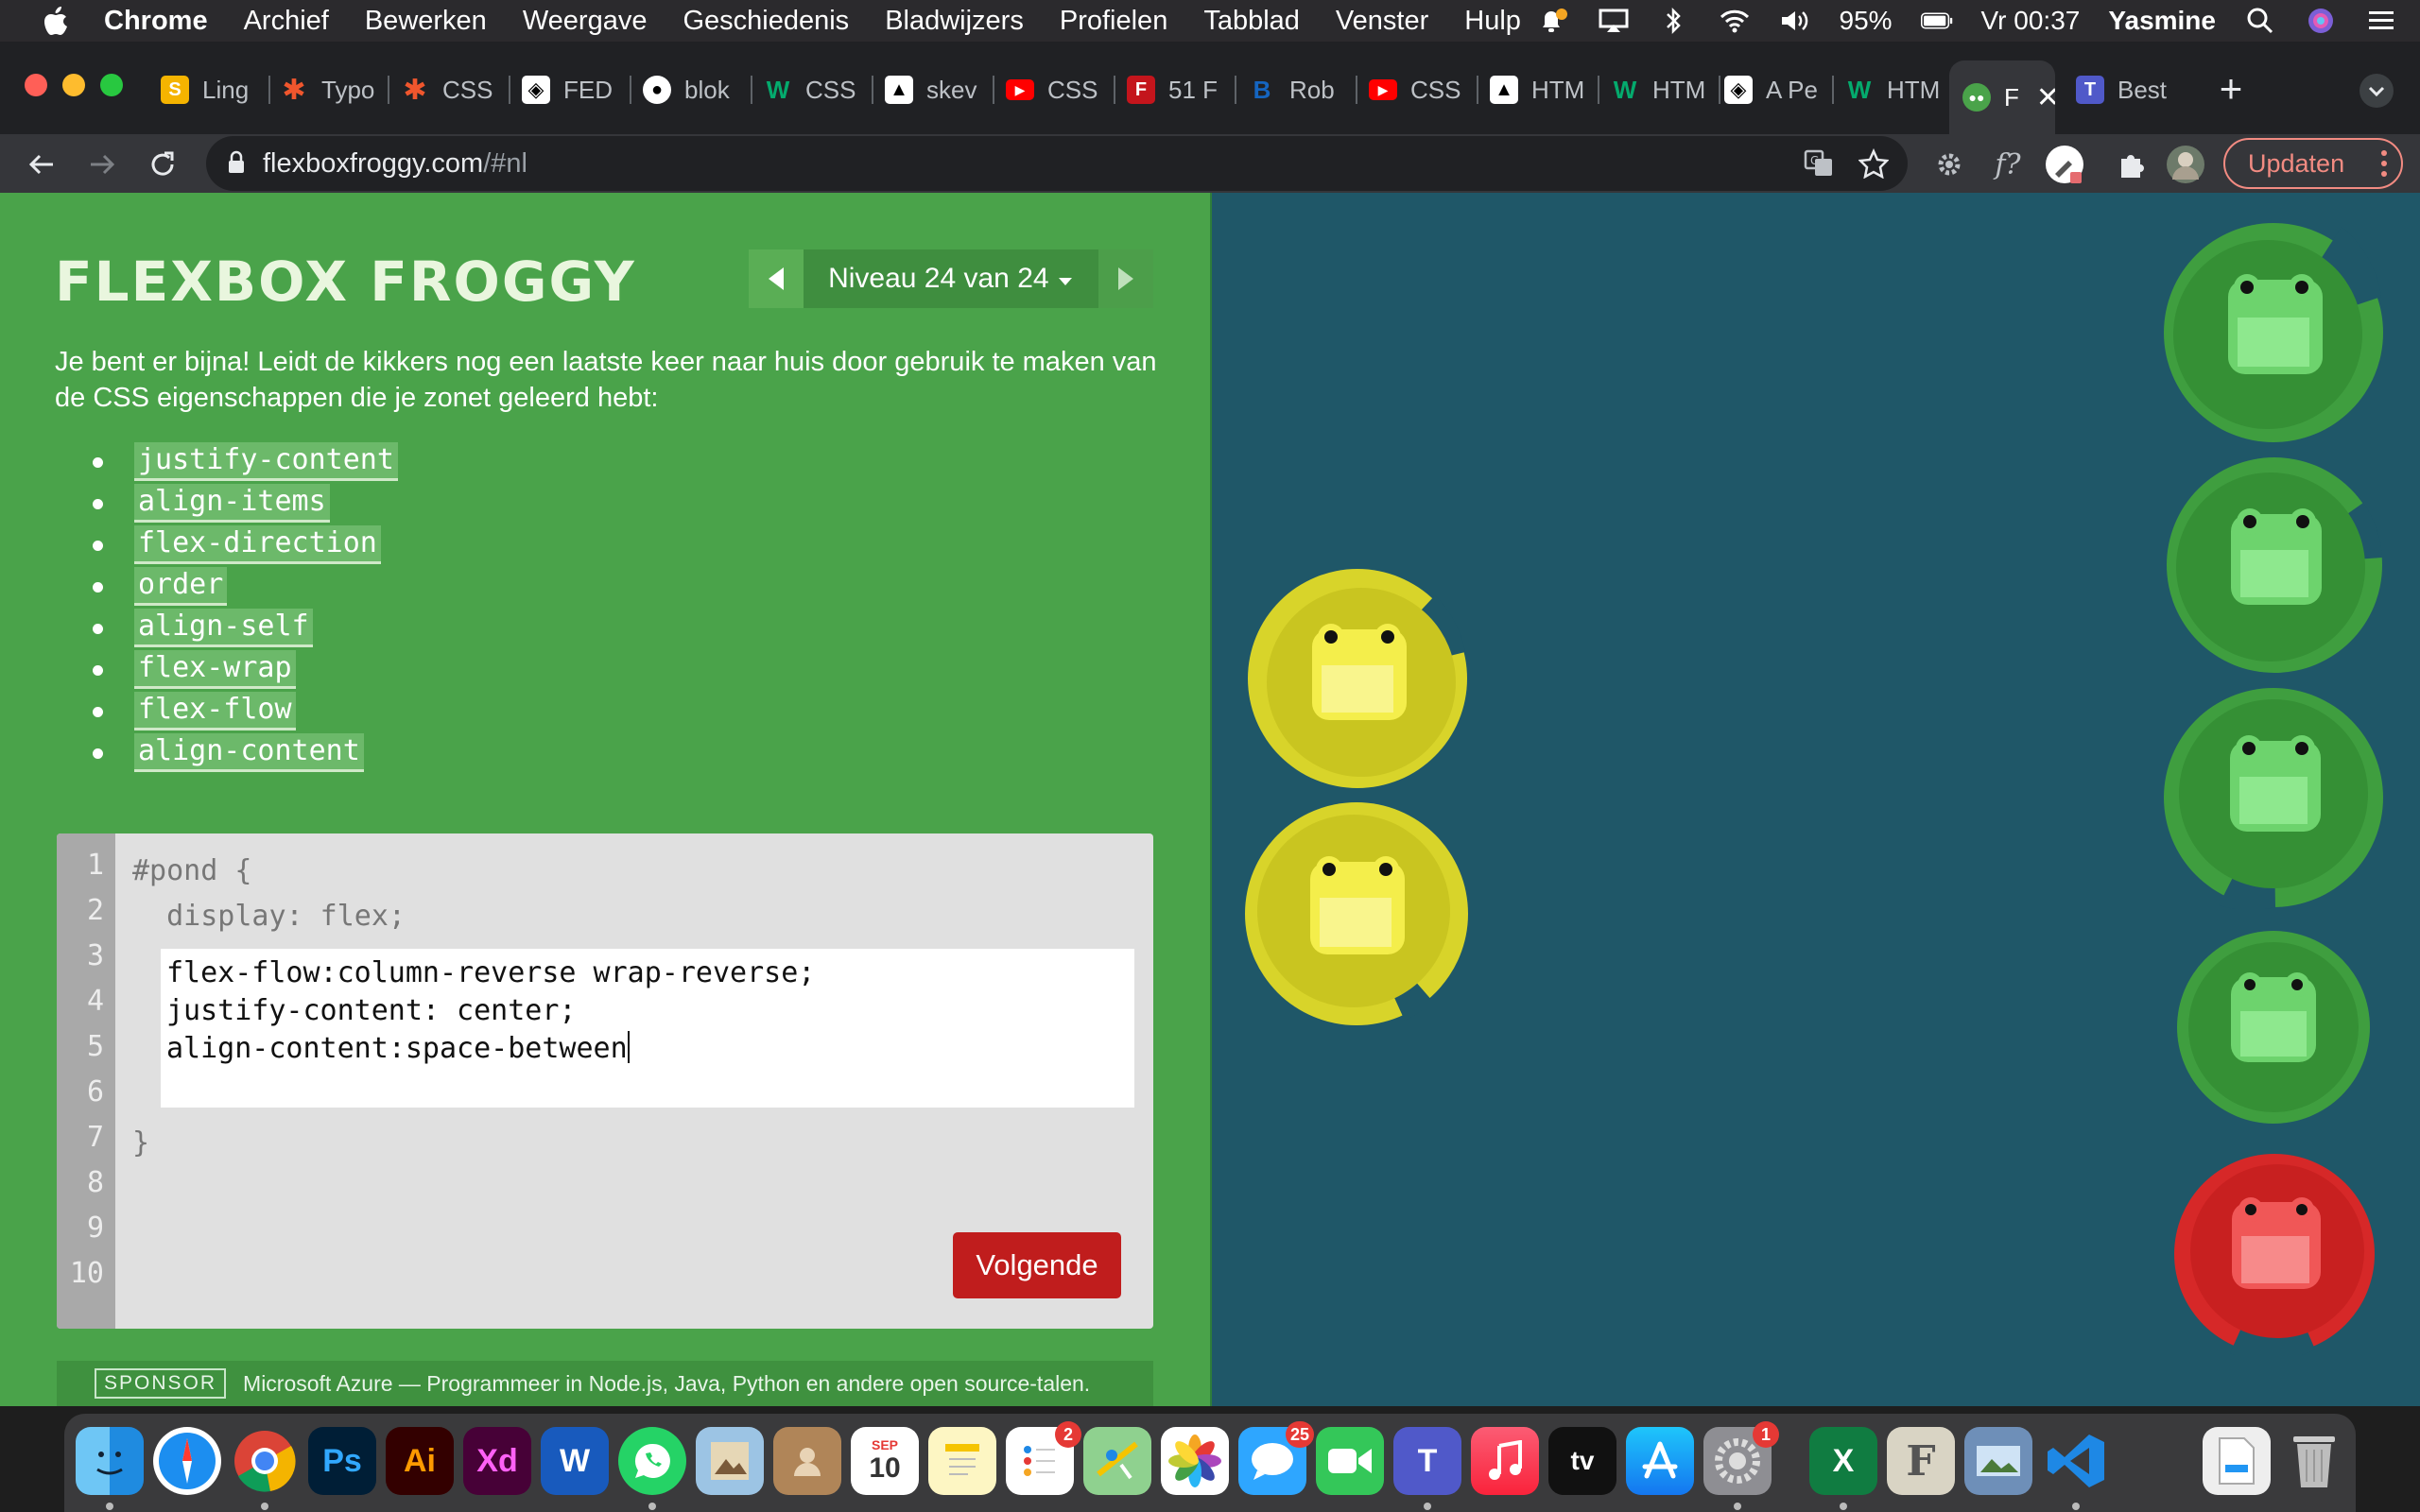 This screenshot has height=1512, width=2420. I want to click on menu-bookmarks: Bladwijzers, so click(954, 21).